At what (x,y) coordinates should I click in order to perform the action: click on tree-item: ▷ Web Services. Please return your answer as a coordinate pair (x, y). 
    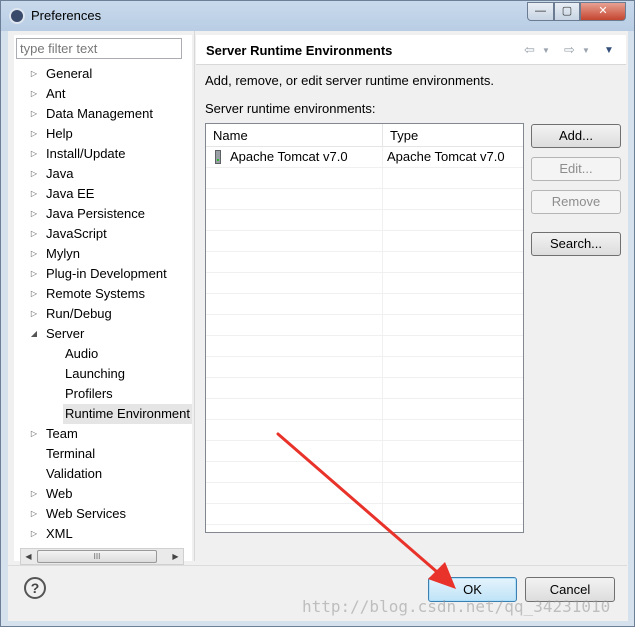
    Looking at the image, I should click on (103, 514).